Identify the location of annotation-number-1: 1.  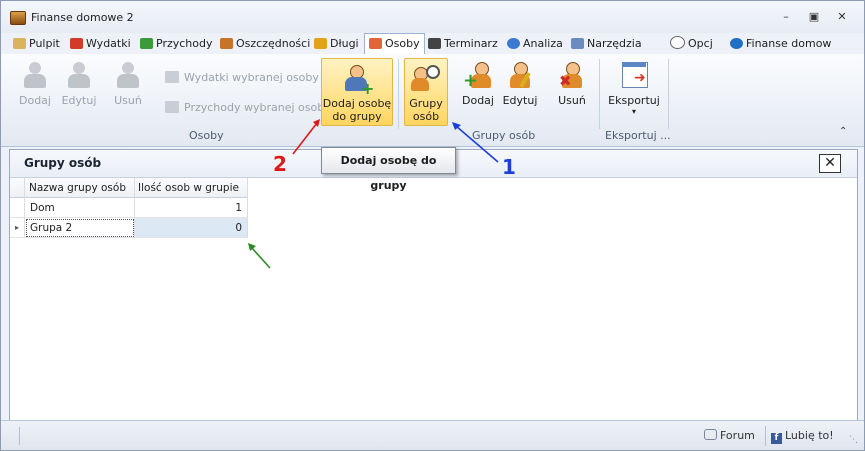
(509, 167).